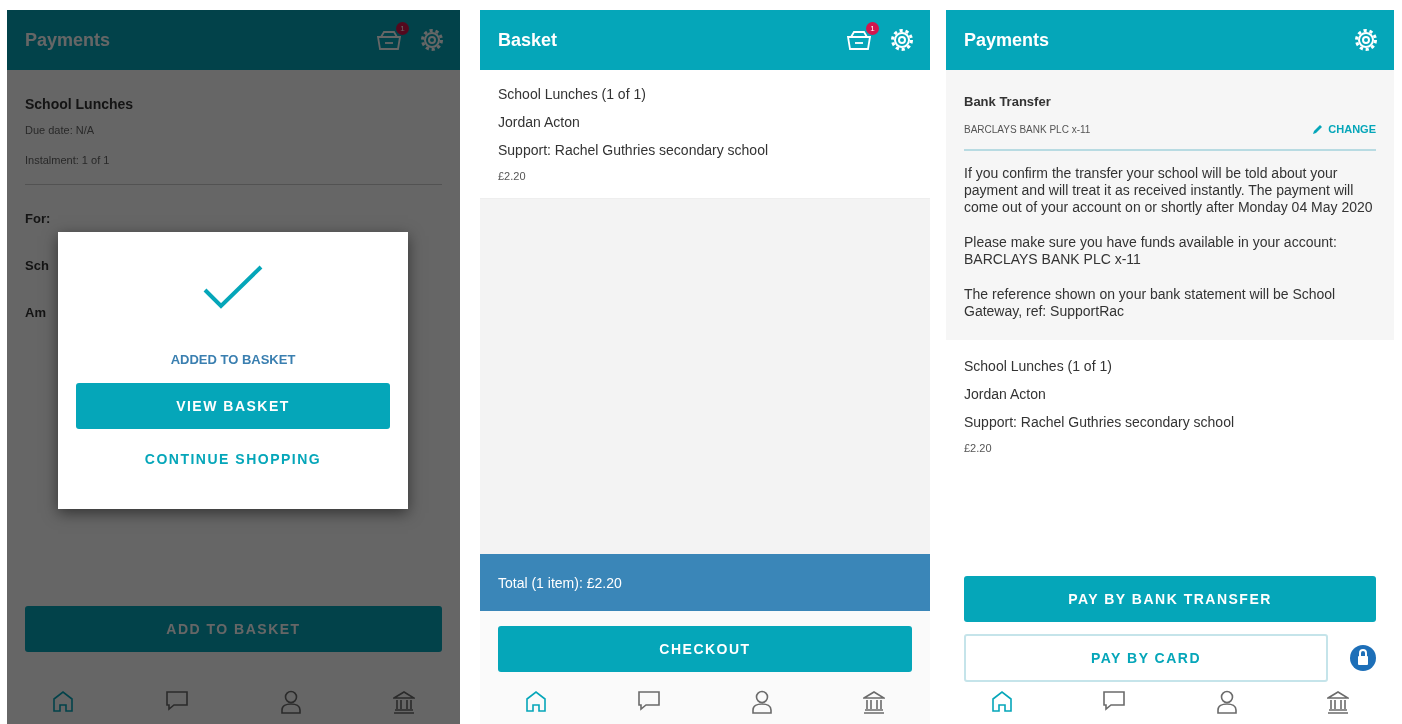 This screenshot has height=724, width=1402. What do you see at coordinates (705, 649) in the screenshot?
I see `checkout-button: CHECKOUT` at bounding box center [705, 649].